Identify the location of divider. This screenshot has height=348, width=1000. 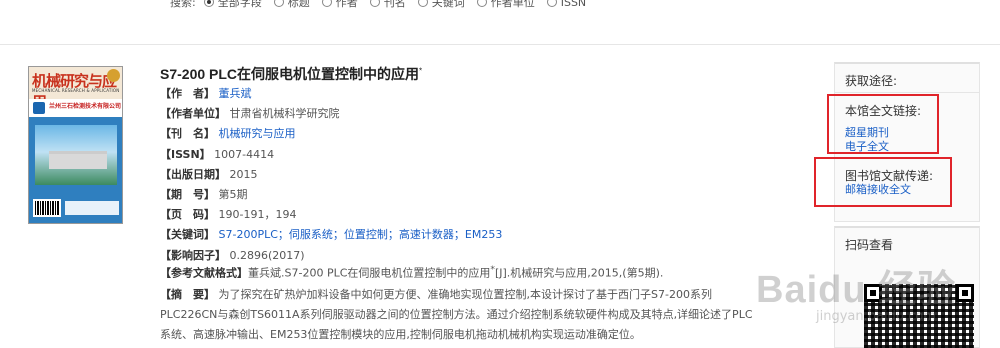
(500, 44).